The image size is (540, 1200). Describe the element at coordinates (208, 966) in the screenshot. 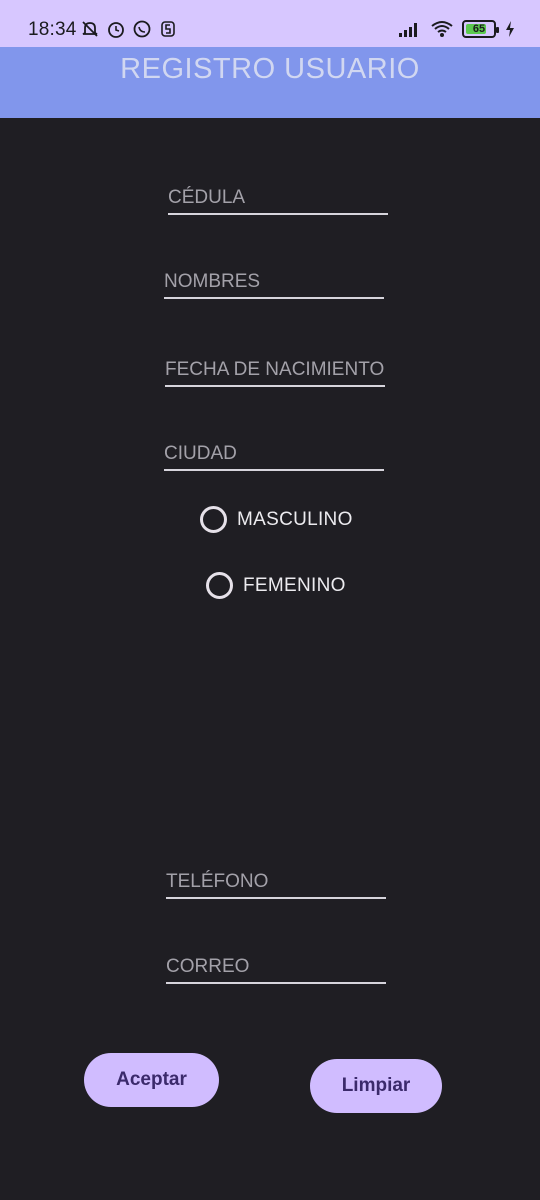

I see `correo-hint: CORREO` at that location.